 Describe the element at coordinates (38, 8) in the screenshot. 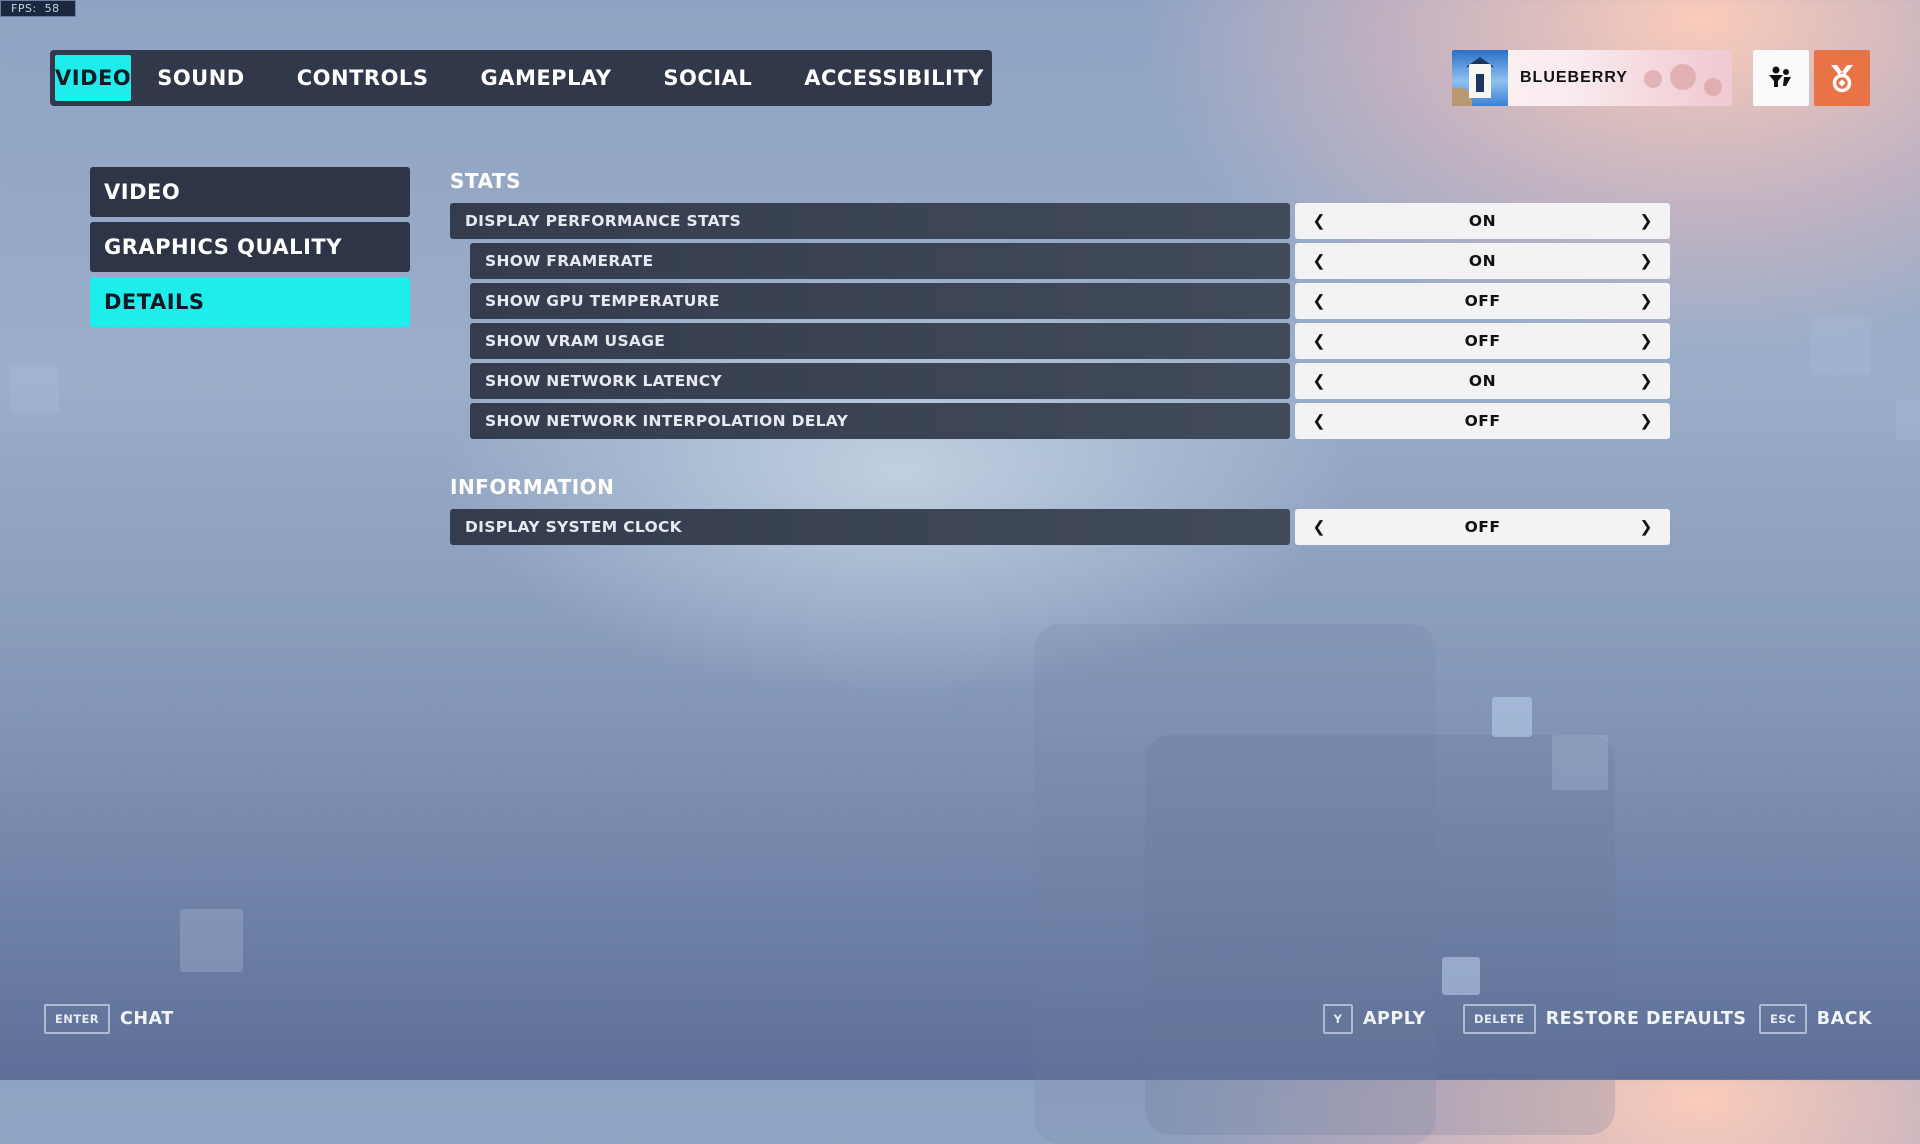

I see `fps-counter: FPS: 58` at that location.